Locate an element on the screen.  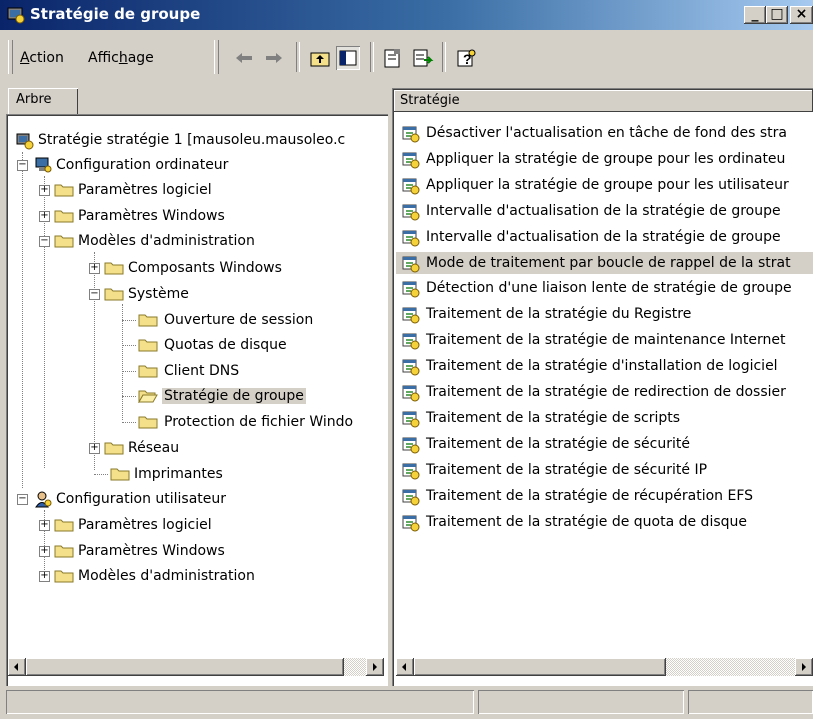
close-button: × is located at coordinates (801, 15).